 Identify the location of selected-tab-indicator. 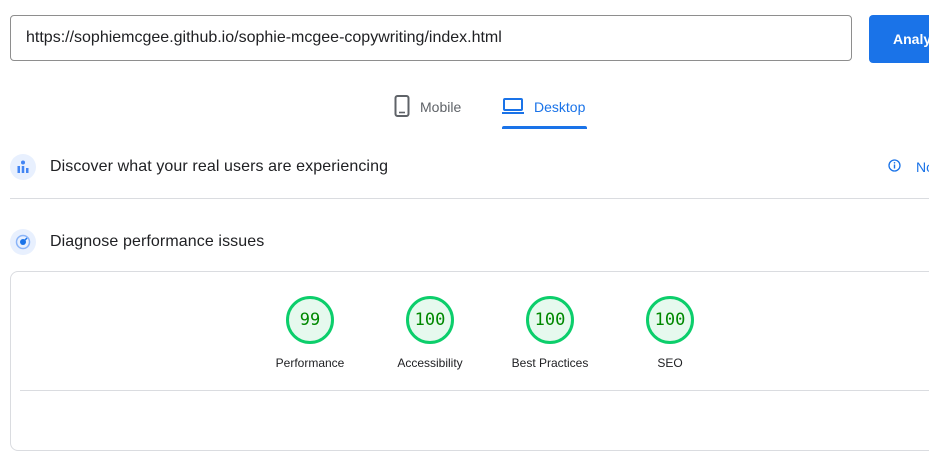
(544, 127).